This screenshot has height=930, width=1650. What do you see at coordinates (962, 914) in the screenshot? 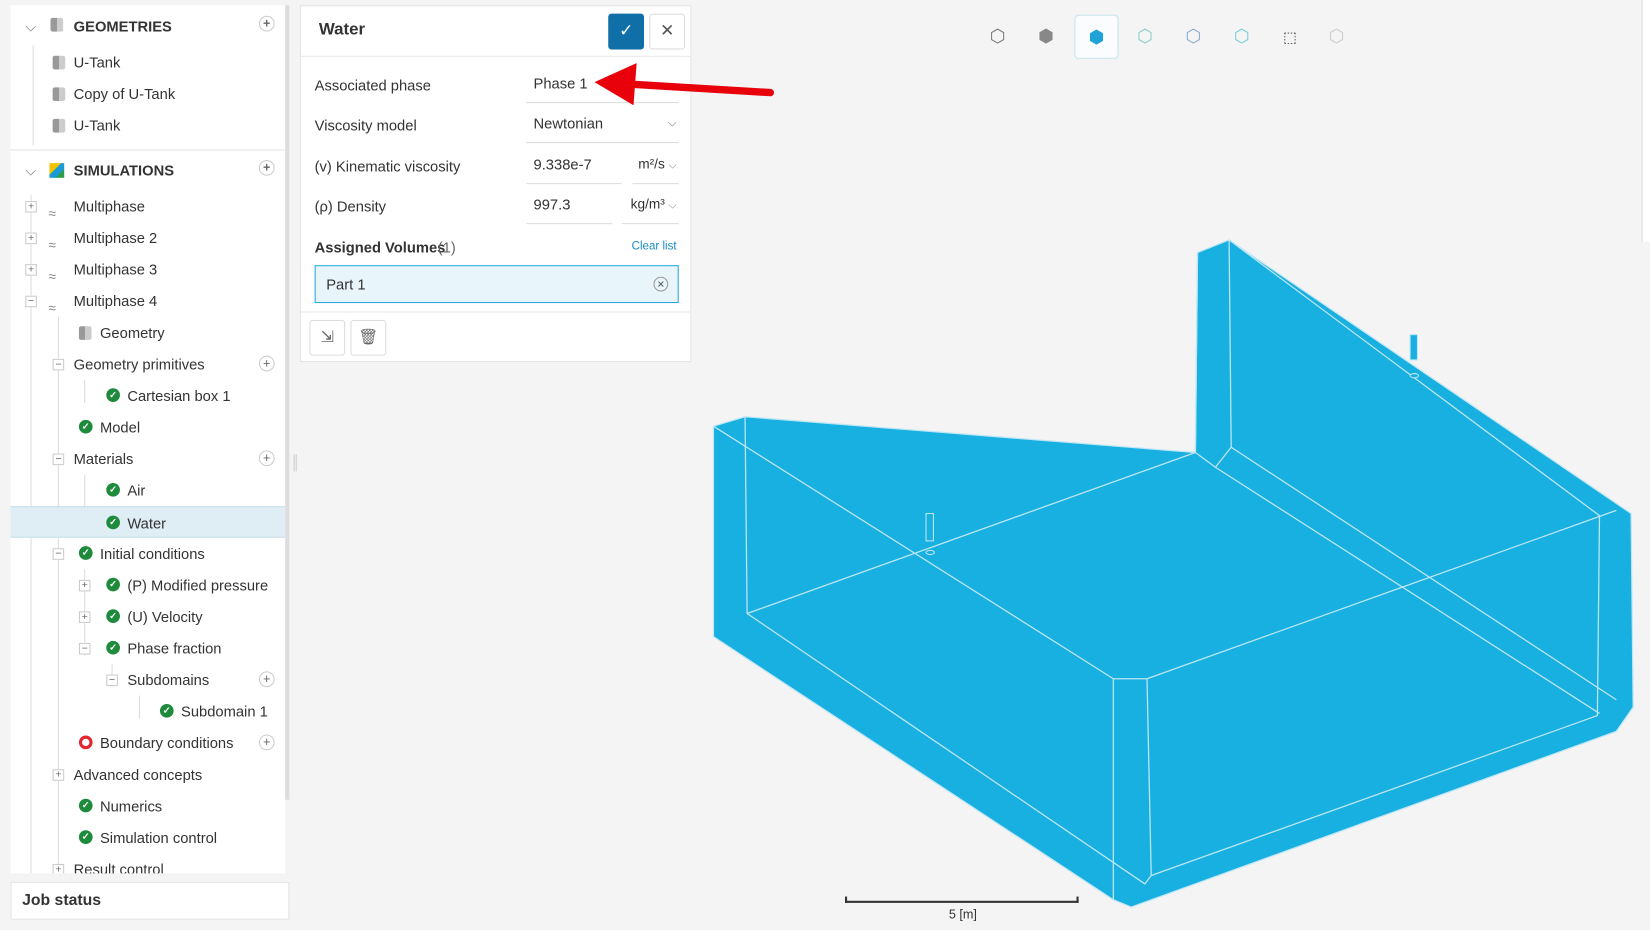
I see `scale-label: 5 [m]` at bounding box center [962, 914].